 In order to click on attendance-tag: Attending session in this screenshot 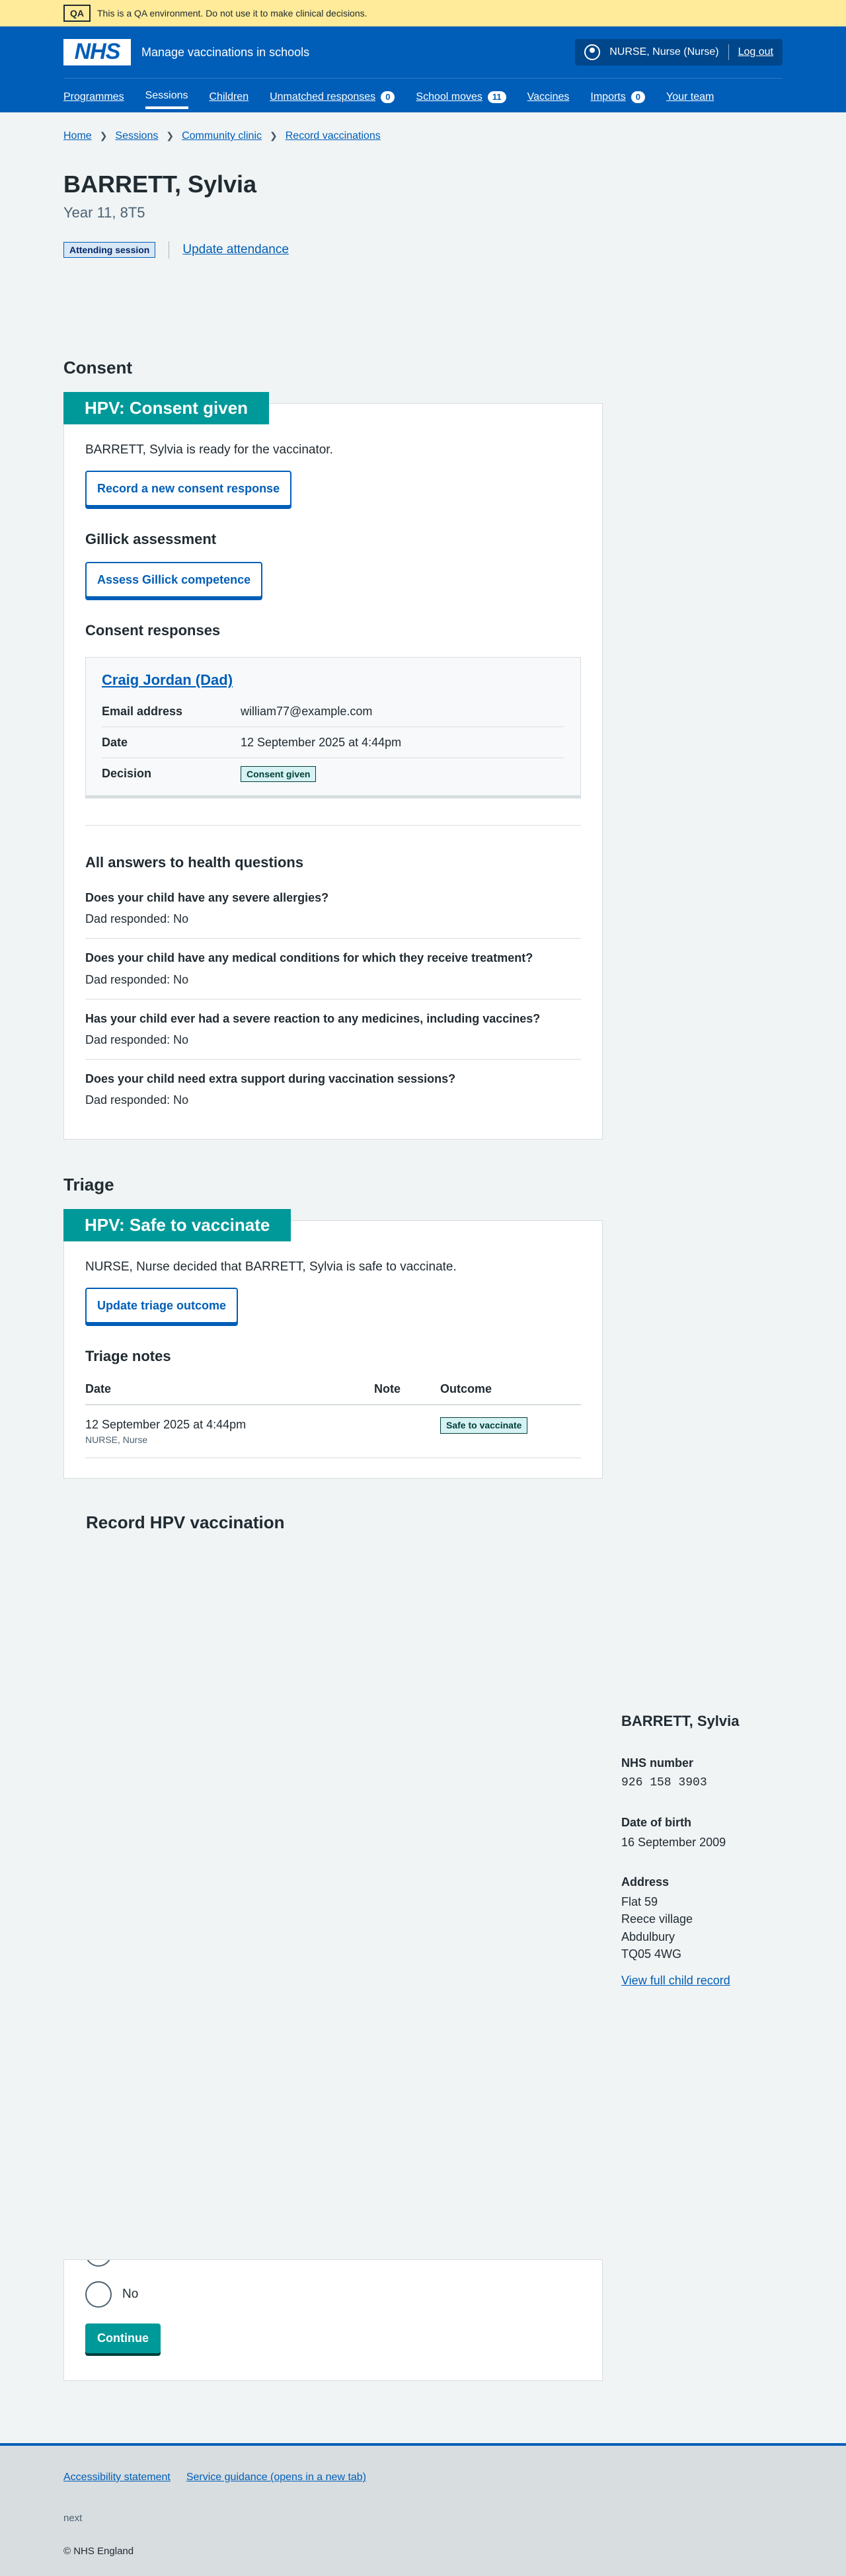, I will do `click(109, 249)`.